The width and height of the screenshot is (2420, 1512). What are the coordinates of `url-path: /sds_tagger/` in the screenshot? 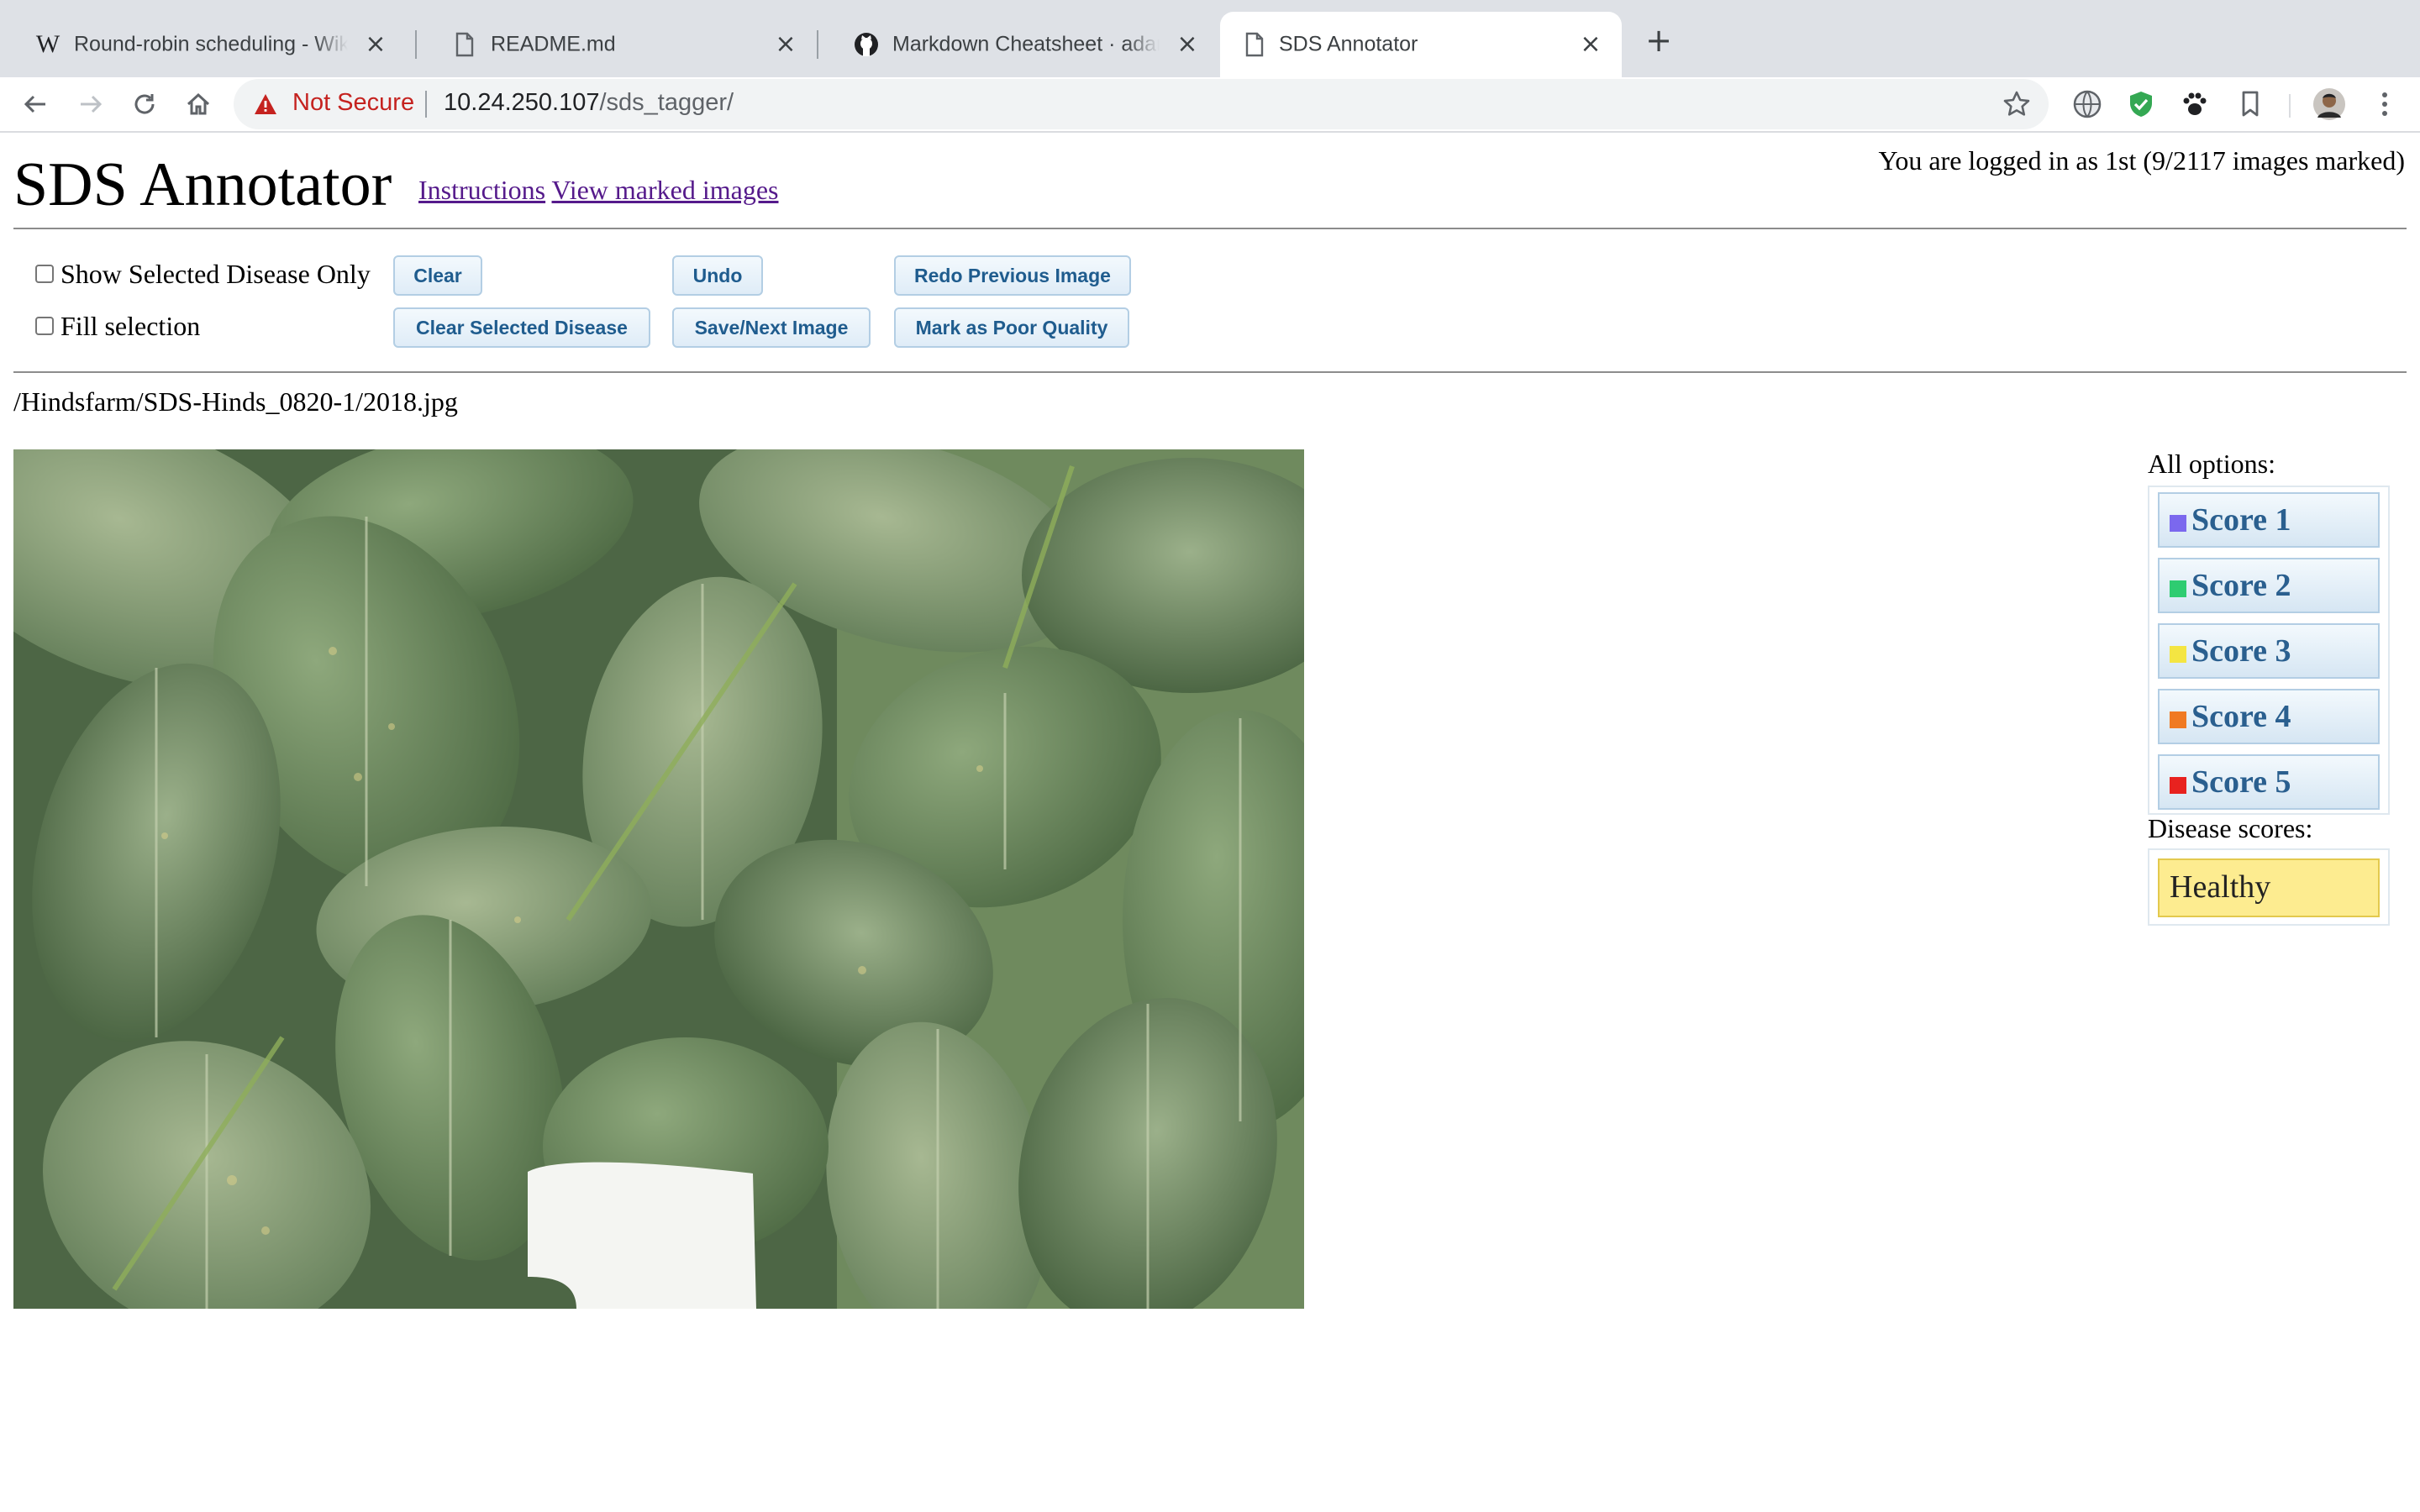 It's located at (666, 102).